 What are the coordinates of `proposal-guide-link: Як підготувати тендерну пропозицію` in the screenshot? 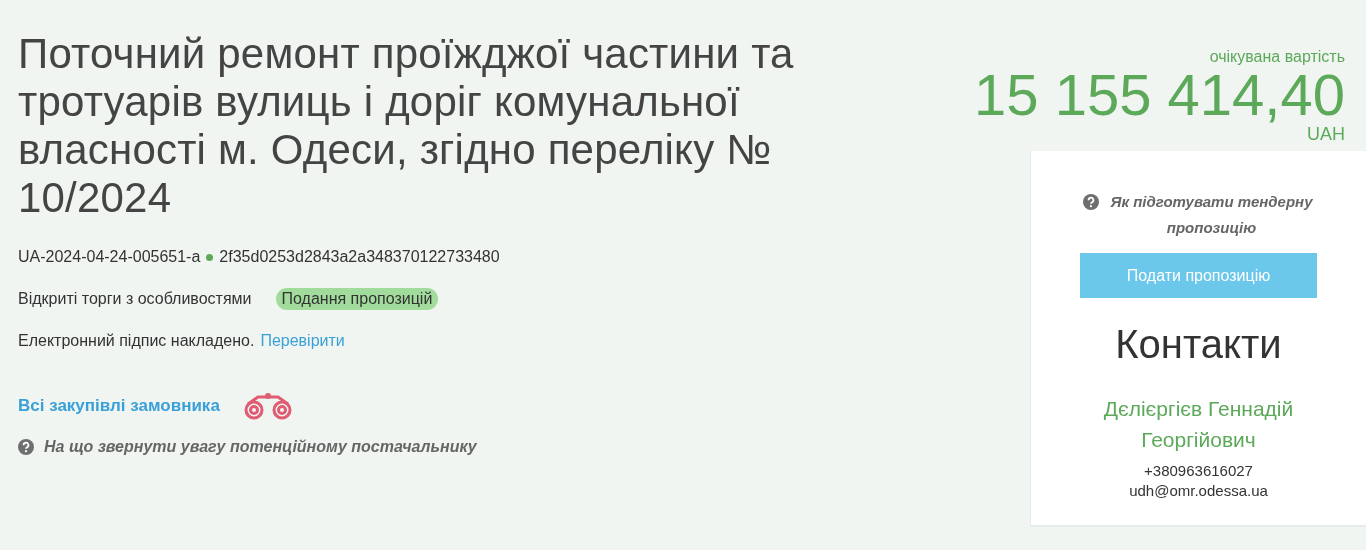 It's located at (1211, 215).